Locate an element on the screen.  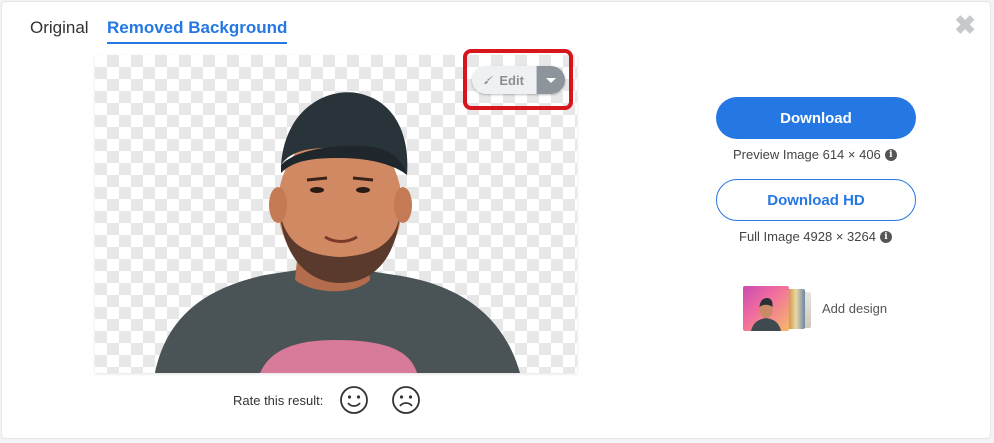
full-image-text: Full Image 4928 × 3264 is located at coordinates (807, 236).